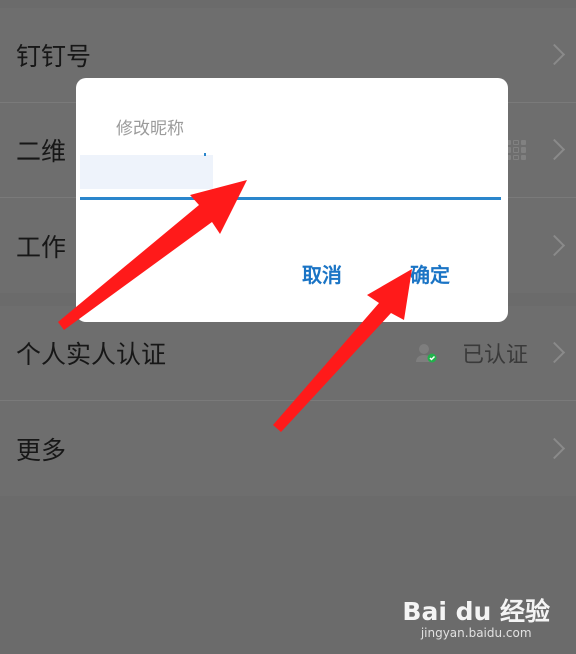  What do you see at coordinates (290, 177) in the screenshot?
I see `nickname-input` at bounding box center [290, 177].